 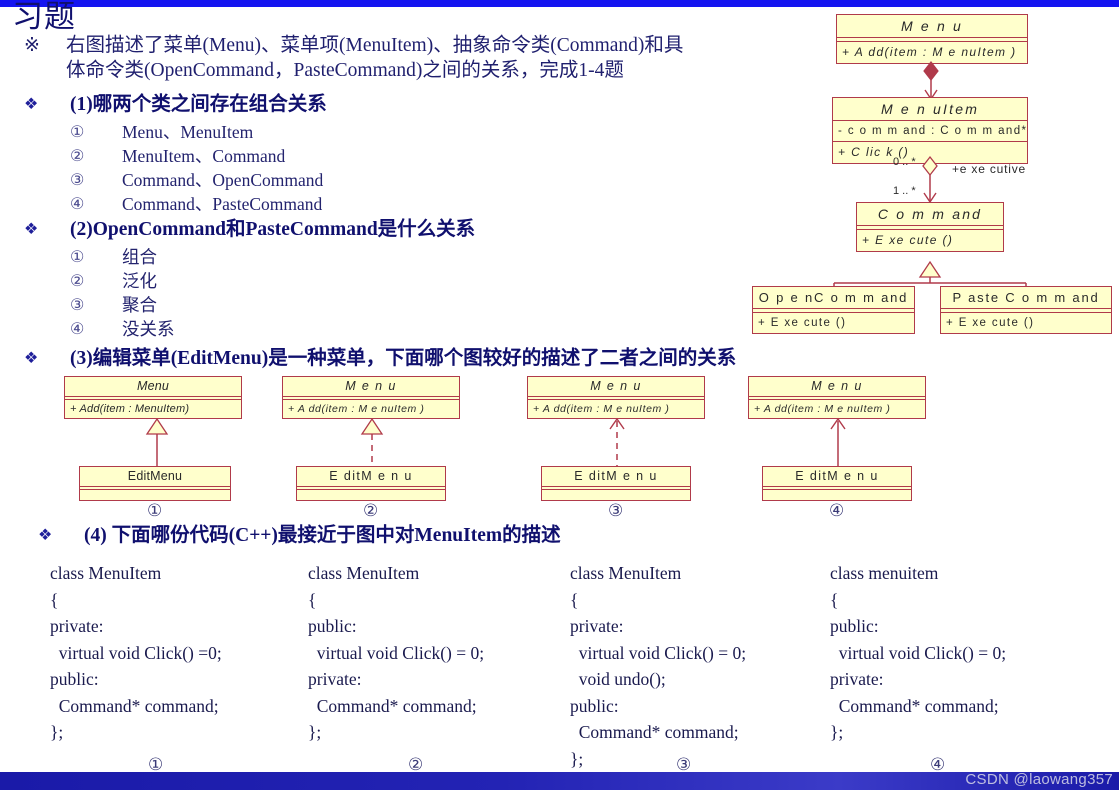 What do you see at coordinates (932, 39) in the screenshot?
I see `uml-class-menu: M e n u + A dd(item : M e nuItem )` at bounding box center [932, 39].